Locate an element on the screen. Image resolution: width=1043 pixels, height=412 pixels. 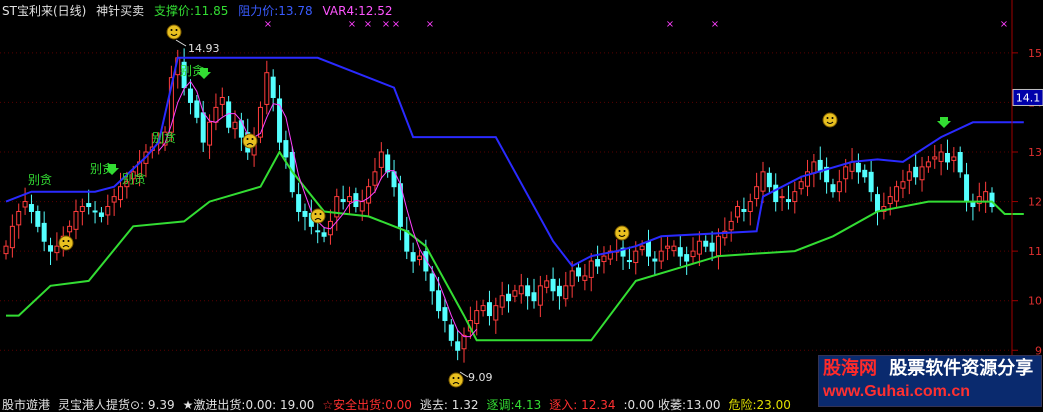
tick-label-15: 15 is located at coordinates (1035, 53).